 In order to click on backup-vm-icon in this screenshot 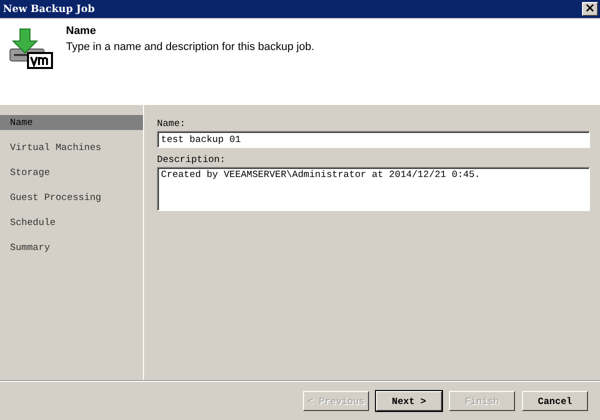, I will do `click(31, 48)`.